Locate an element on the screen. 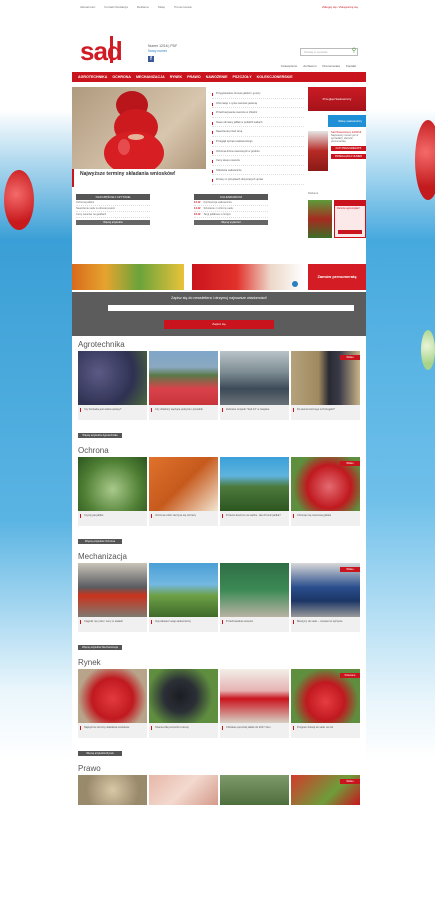 The width and height of the screenshot is (435, 910). video-badge: Wideo is located at coordinates (350, 781).